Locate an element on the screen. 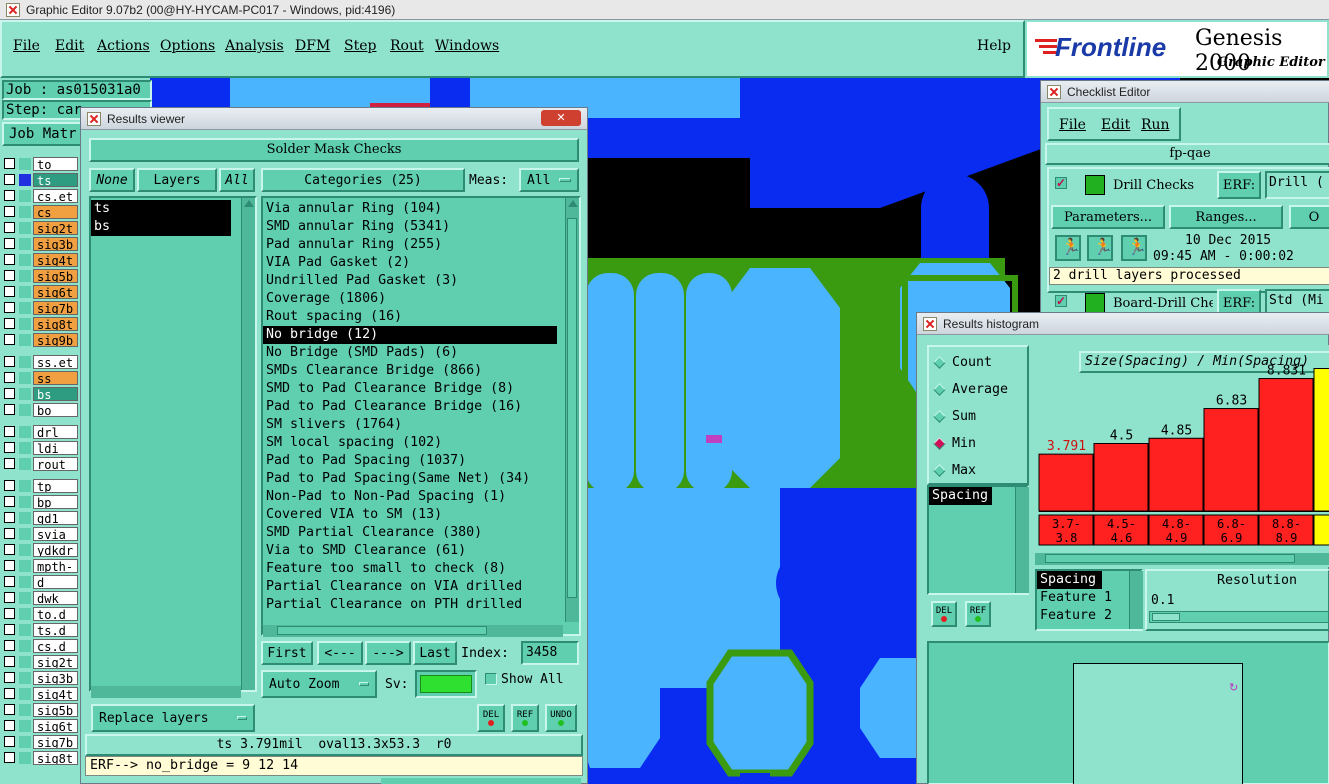  results-layer-list: ts bs is located at coordinates (173, 444).